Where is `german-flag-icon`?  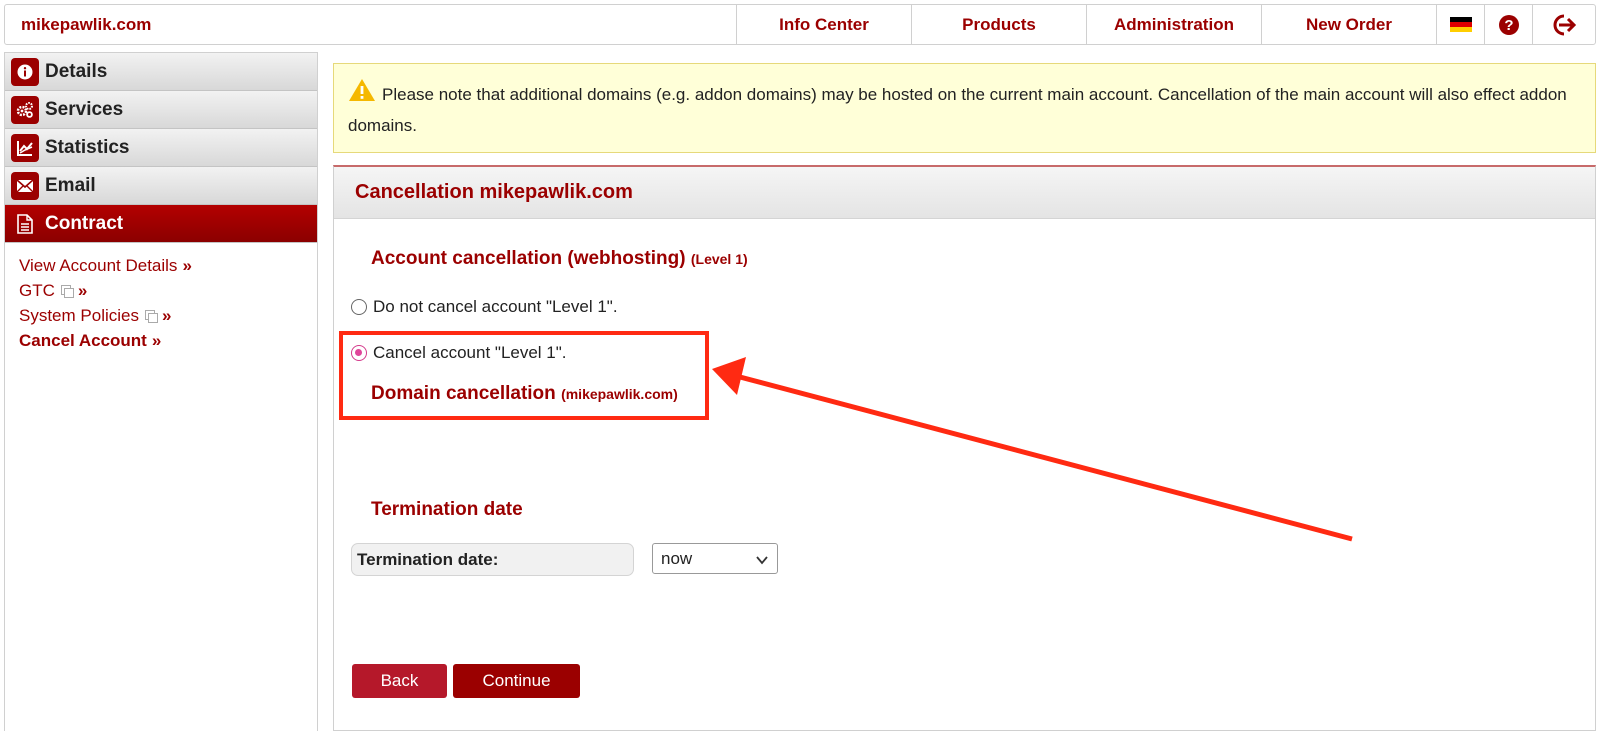 german-flag-icon is located at coordinates (1460, 24).